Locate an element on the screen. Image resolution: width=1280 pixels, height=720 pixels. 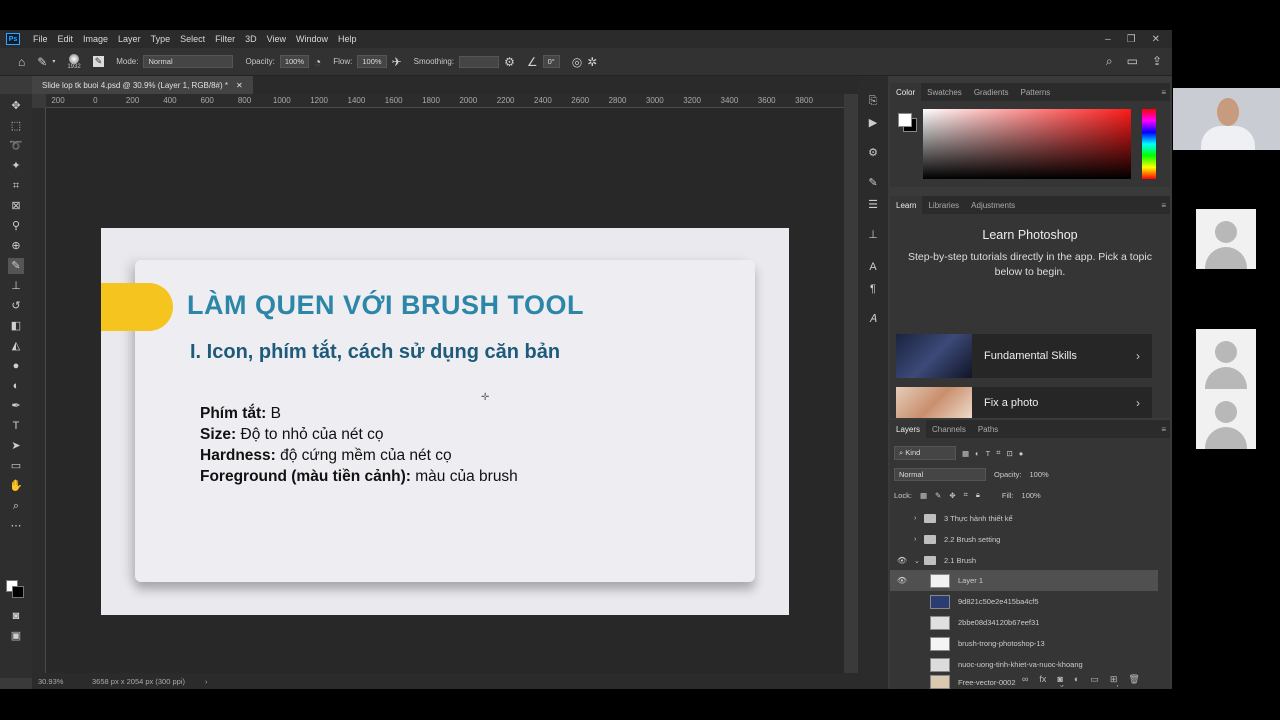
path-select-tool-icon: ➤ is located at coordinates (16, 446).